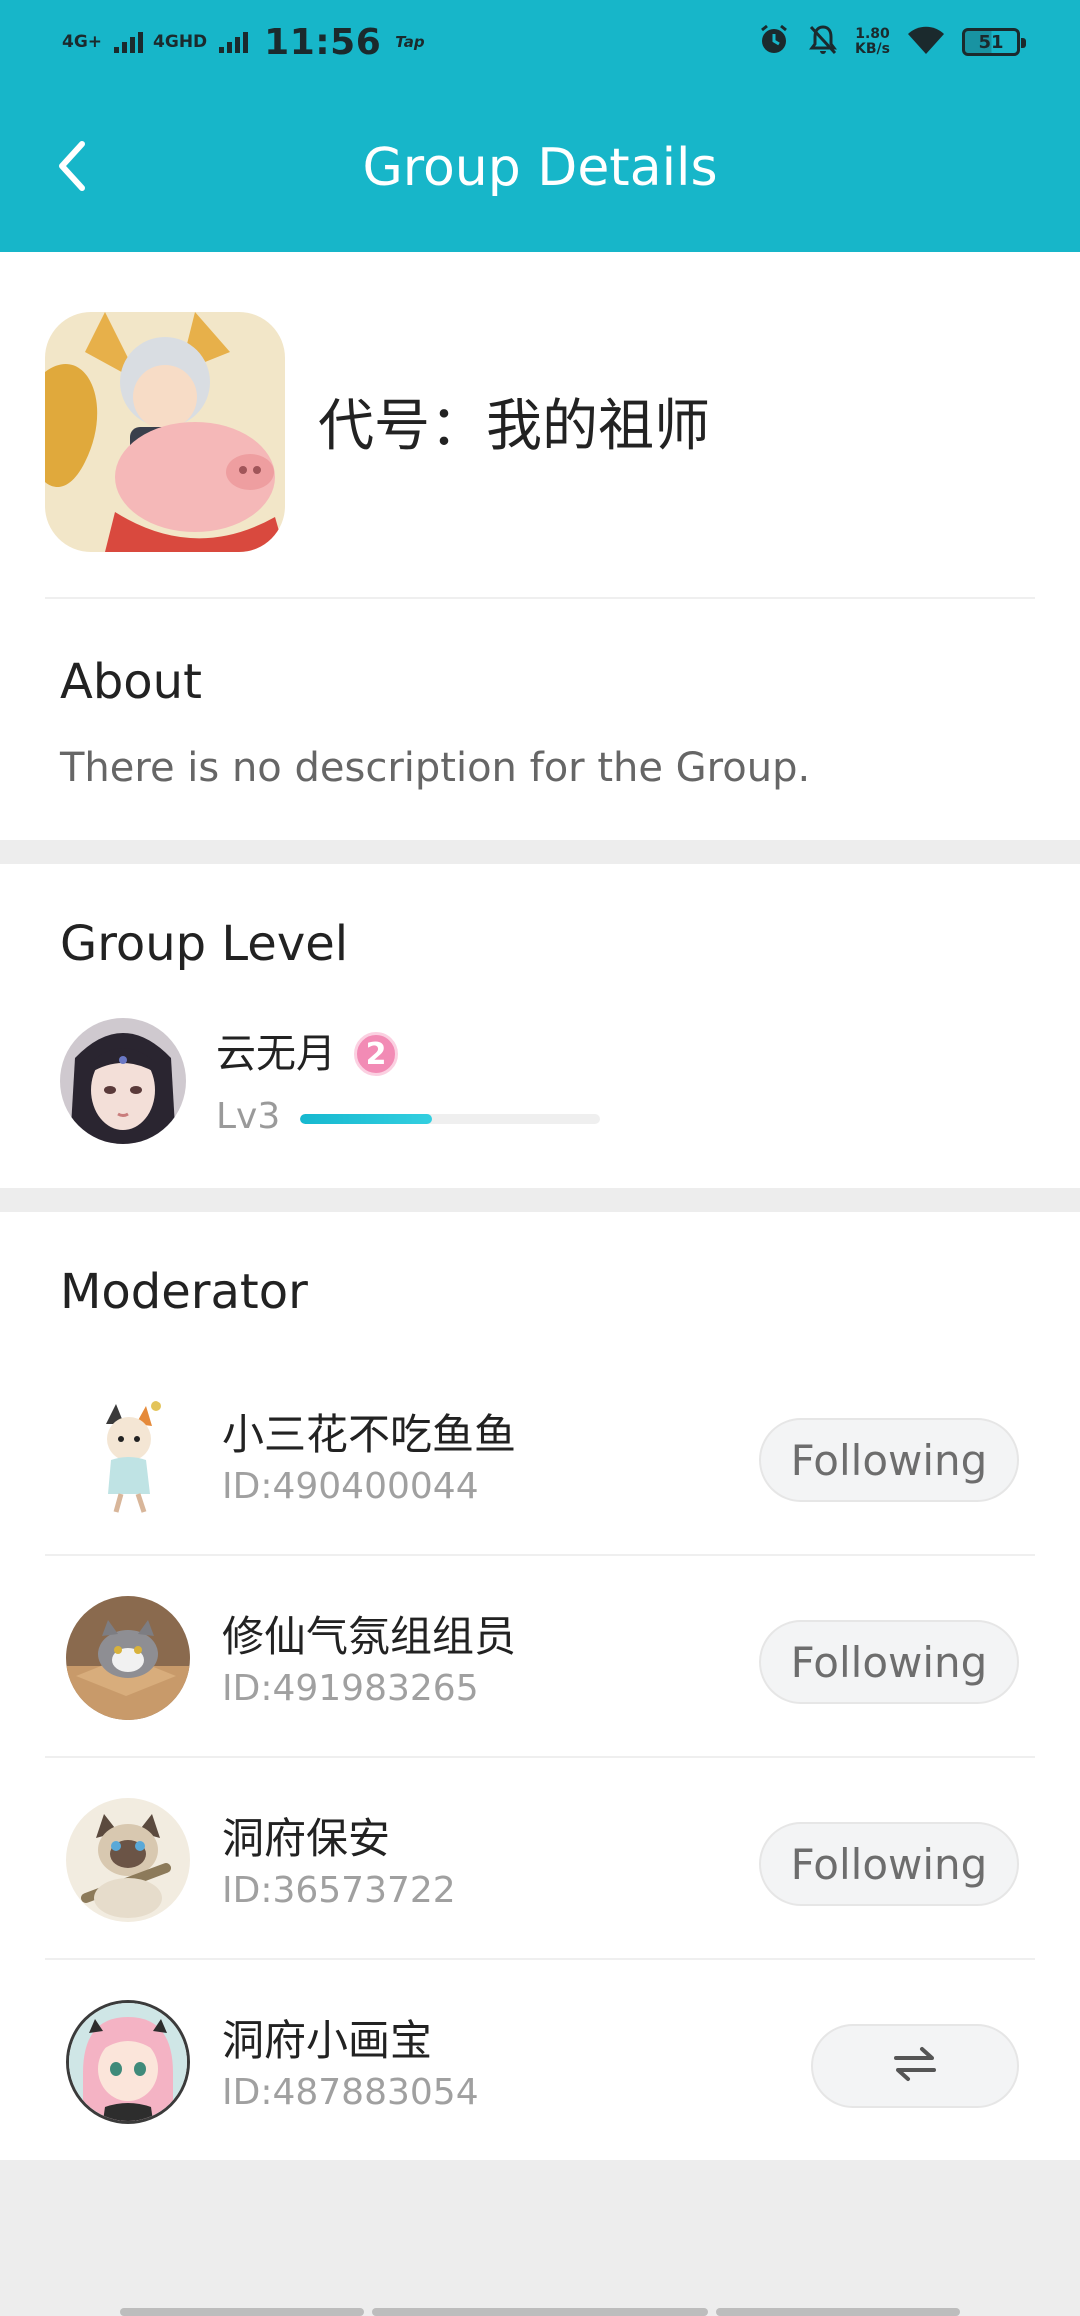  I want to click on group-level-card: Group Level 云无月 2 Lv3, so click(540, 1026).